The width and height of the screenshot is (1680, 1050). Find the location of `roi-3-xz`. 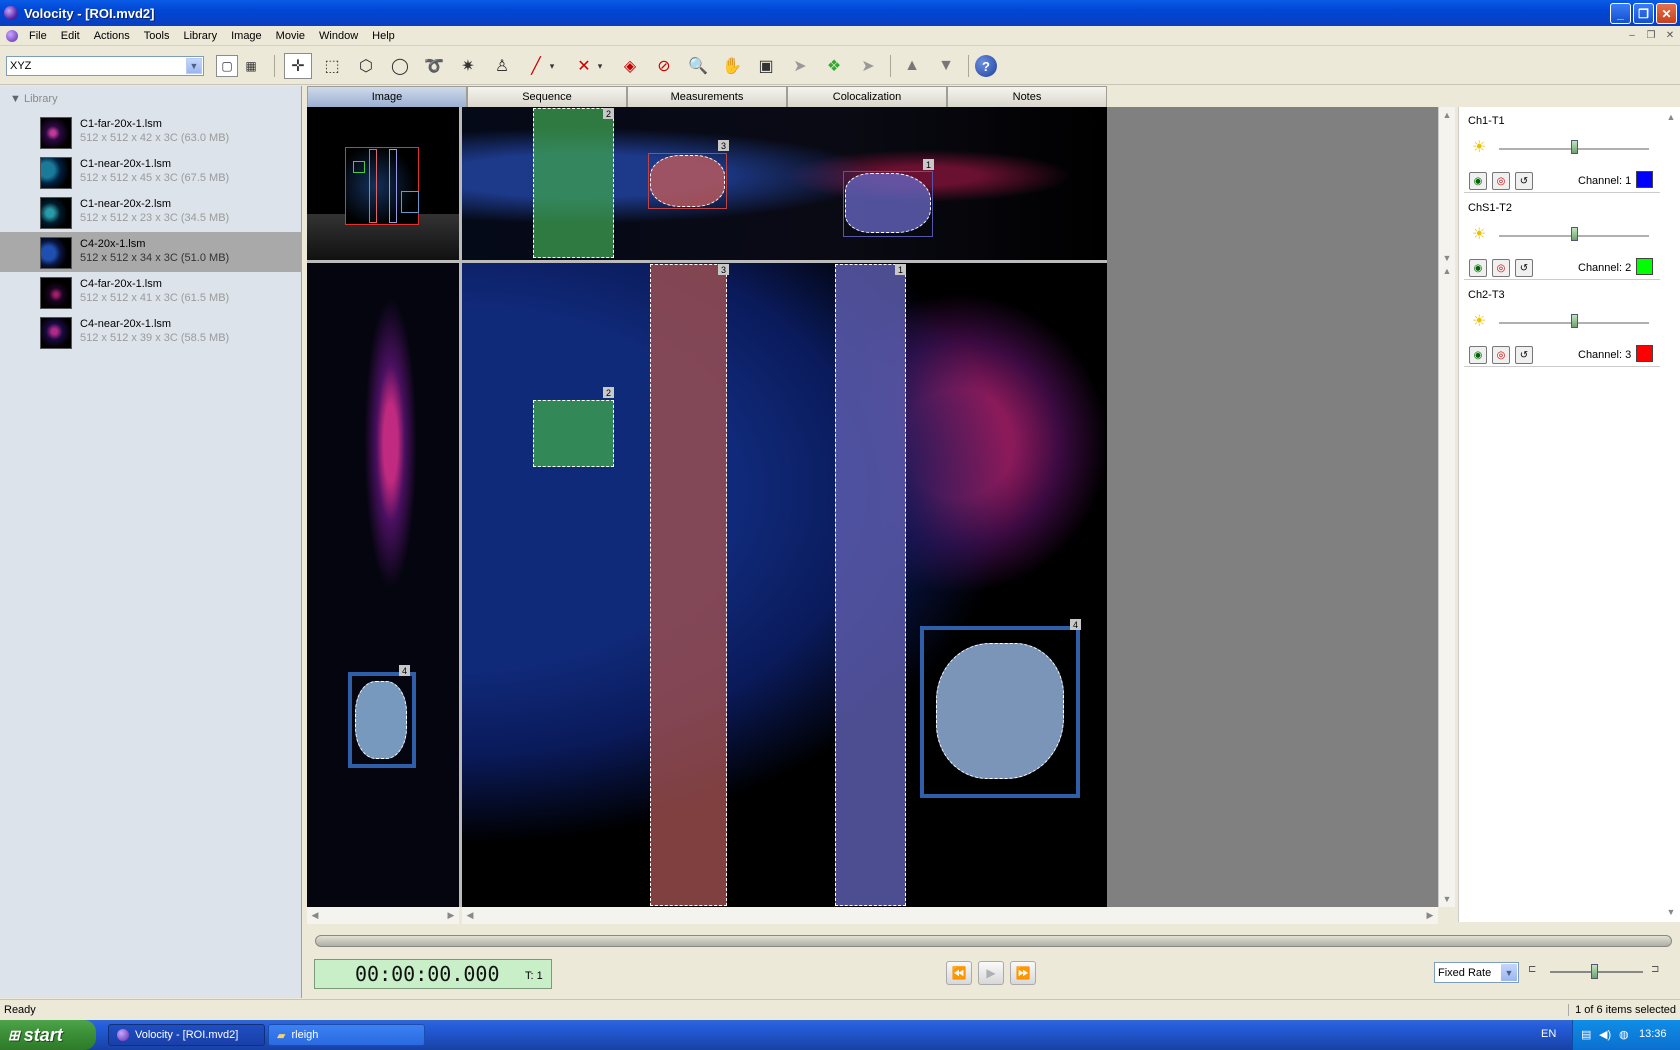

roi-3-xz is located at coordinates (687, 181).